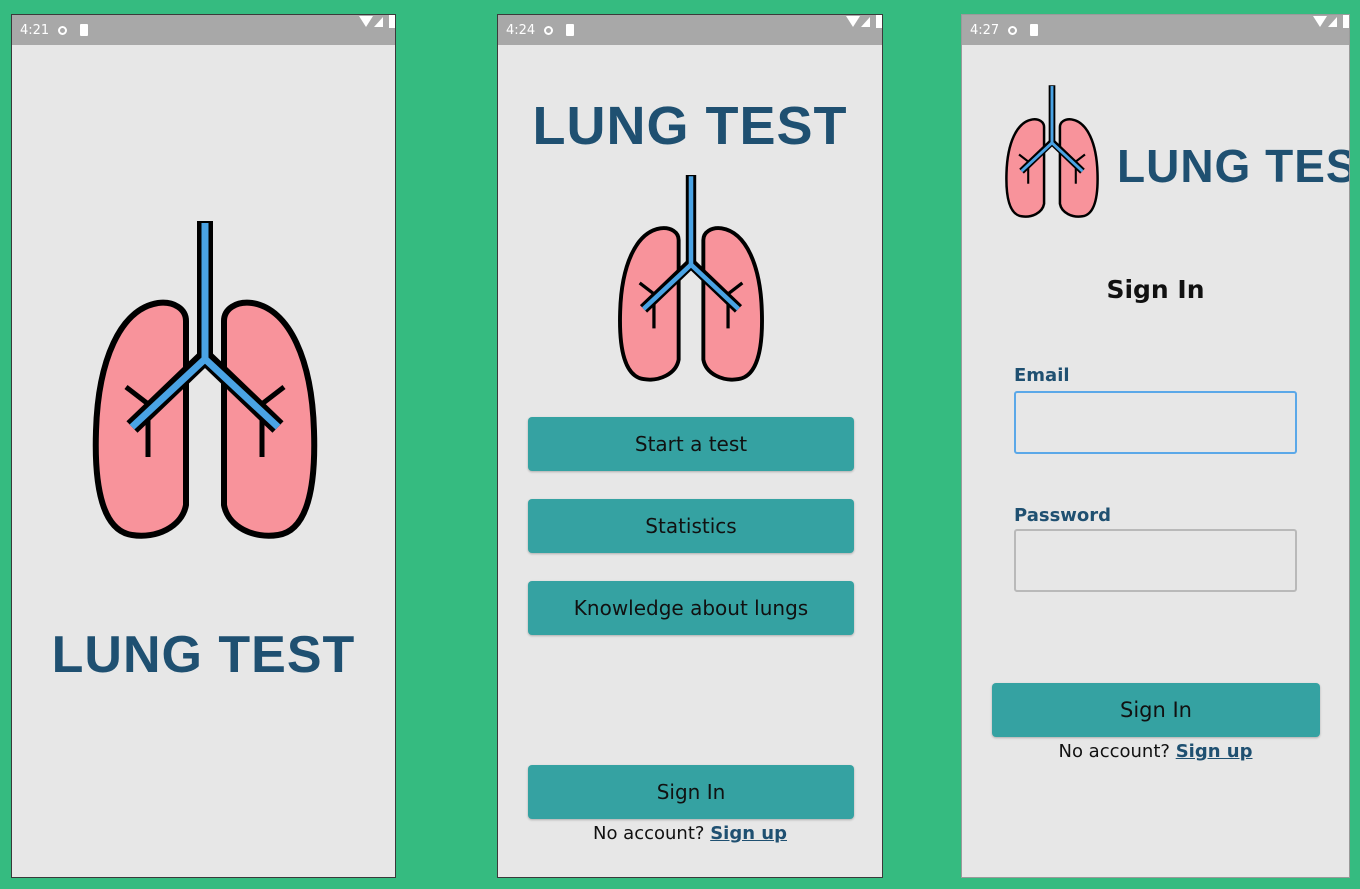  What do you see at coordinates (35, 30) in the screenshot?
I see `status-time: 4:21` at bounding box center [35, 30].